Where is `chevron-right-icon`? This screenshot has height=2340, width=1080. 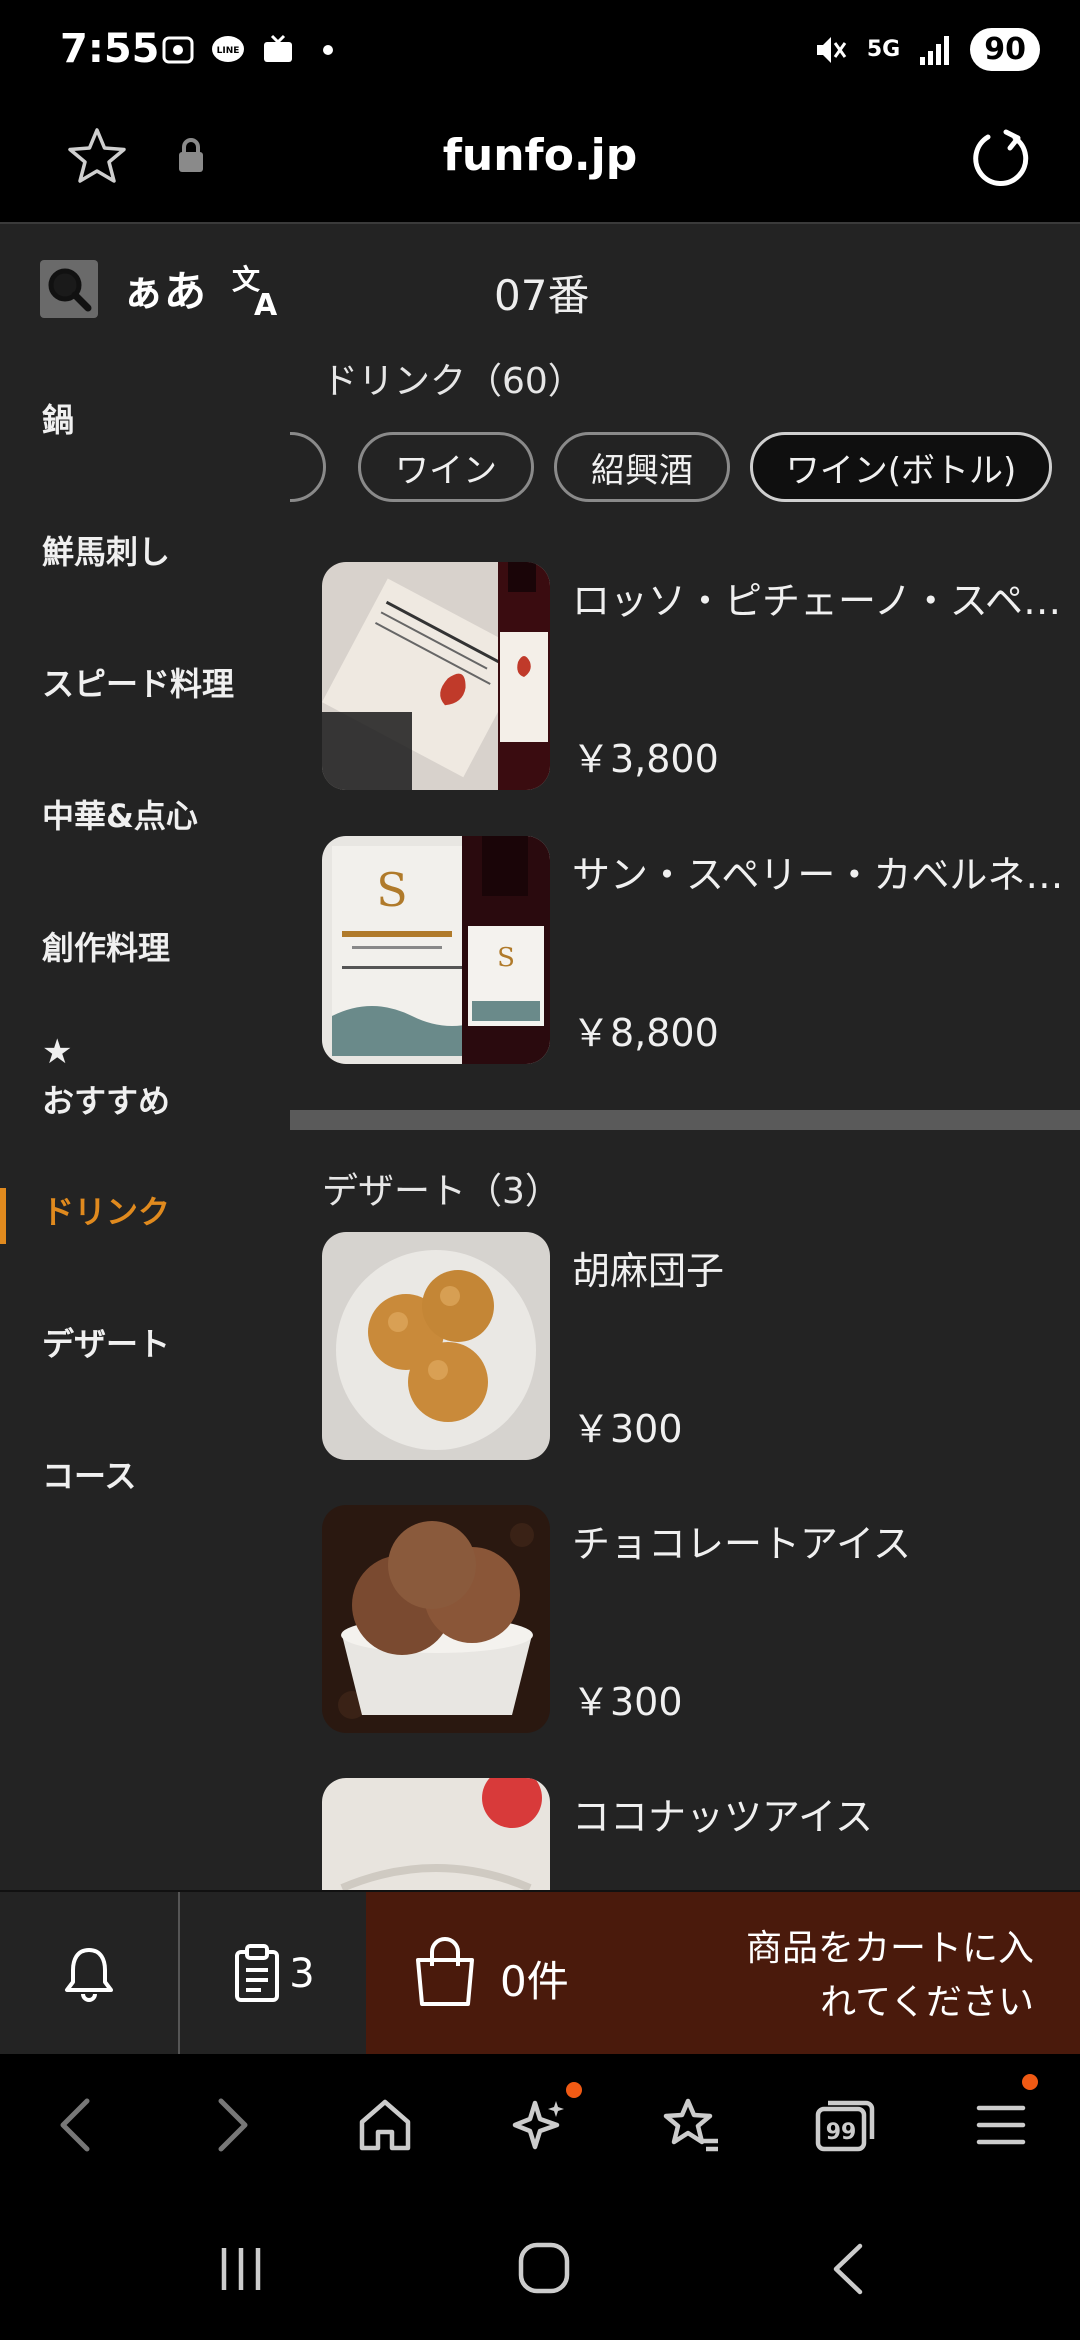 chevron-right-icon is located at coordinates (233, 2125).